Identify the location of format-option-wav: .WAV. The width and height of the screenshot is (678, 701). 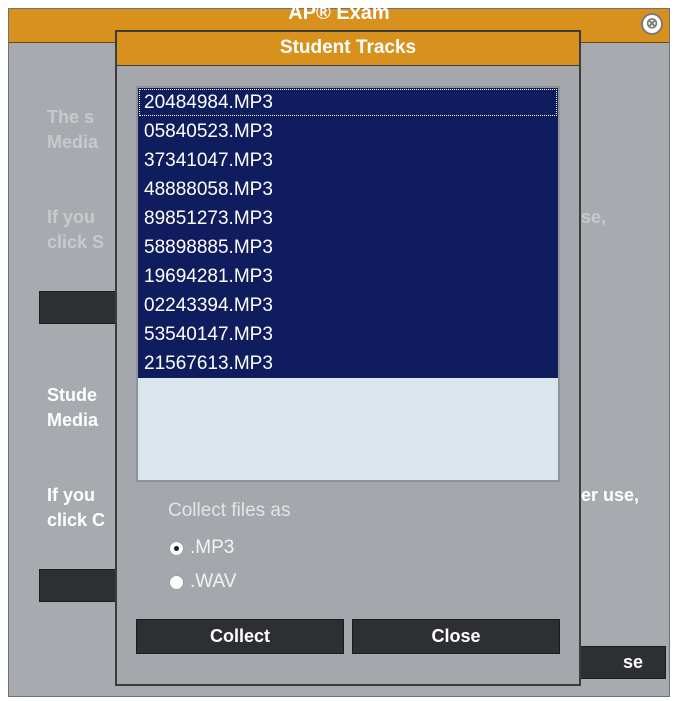
(202, 582).